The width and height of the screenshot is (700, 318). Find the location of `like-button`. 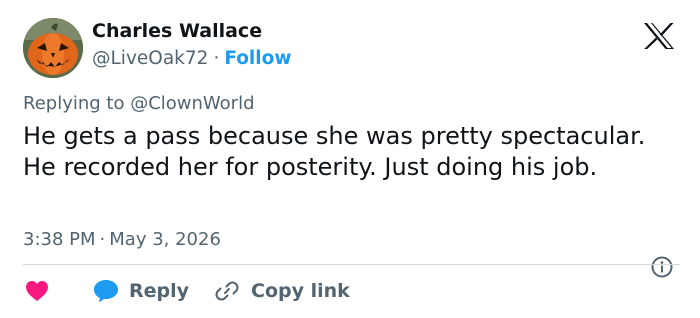

like-button is located at coordinates (37, 291).